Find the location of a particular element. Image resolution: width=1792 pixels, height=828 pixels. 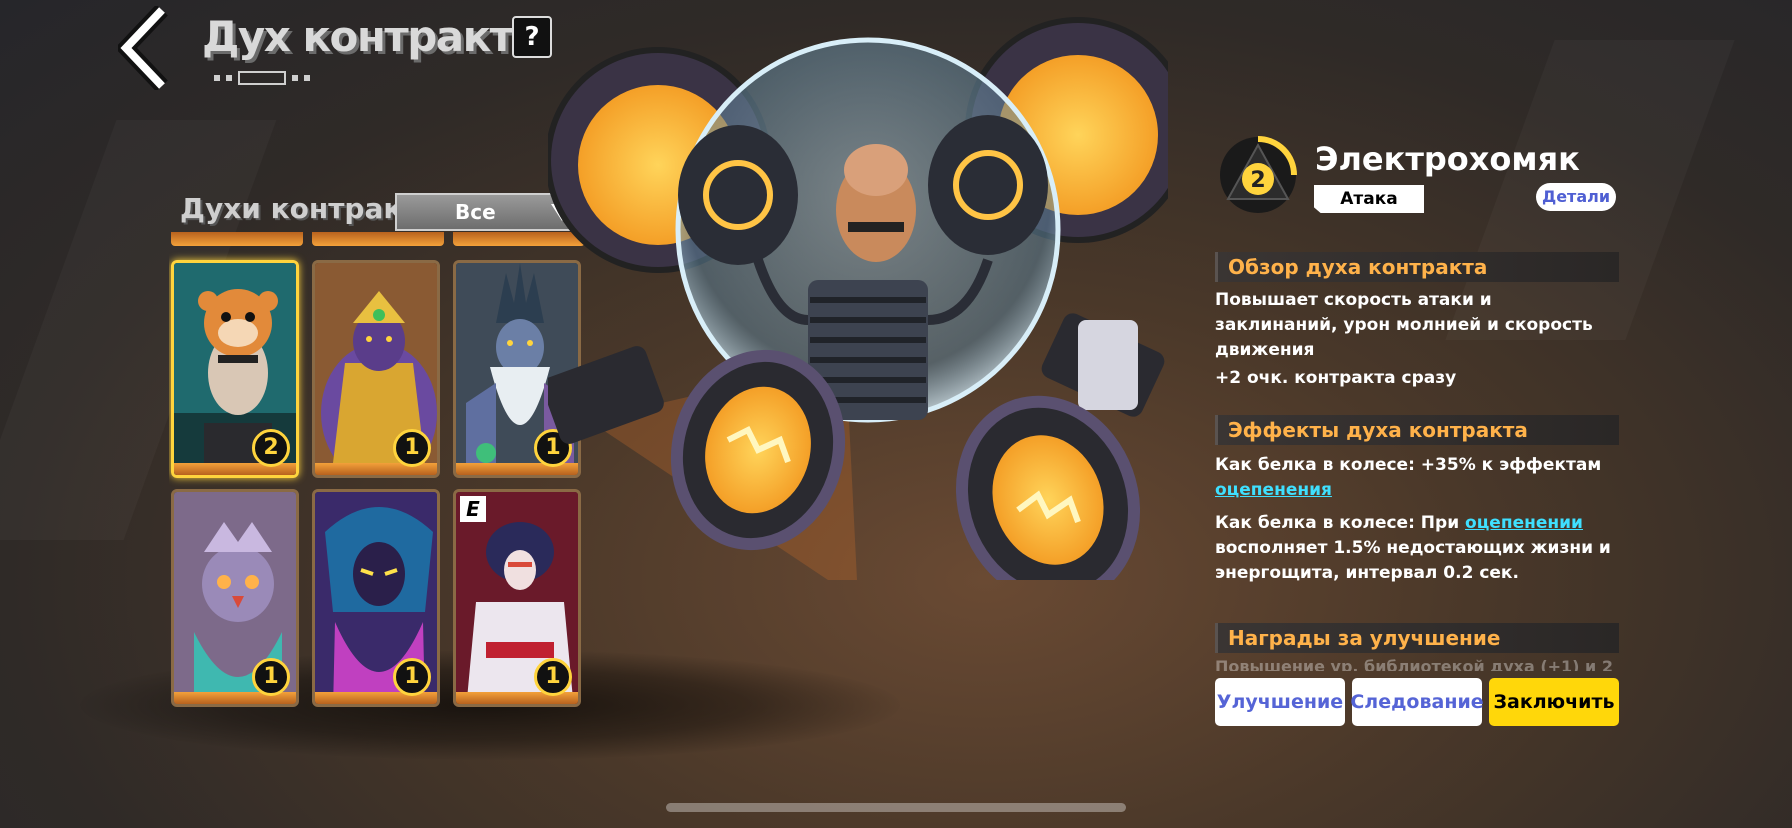

contract-button: Заключить is located at coordinates (1554, 702).